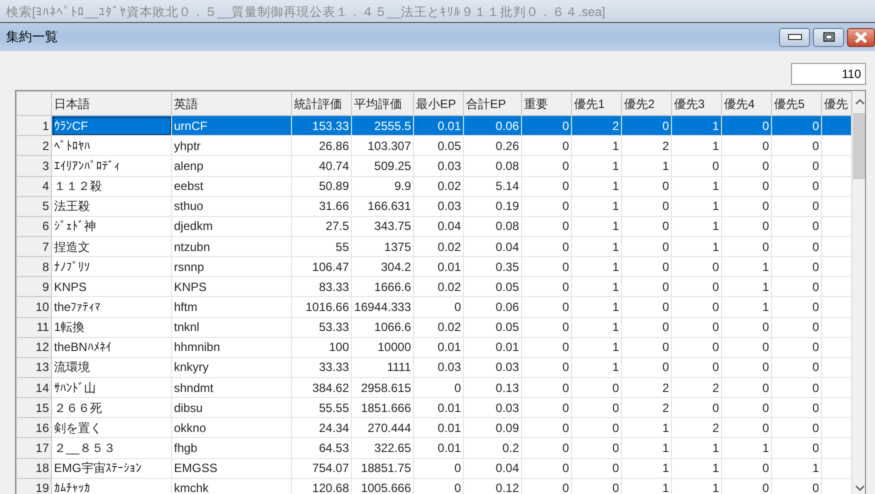 The height and width of the screenshot is (494, 875). Describe the element at coordinates (34, 388) in the screenshot. I see `row-number: 14` at that location.